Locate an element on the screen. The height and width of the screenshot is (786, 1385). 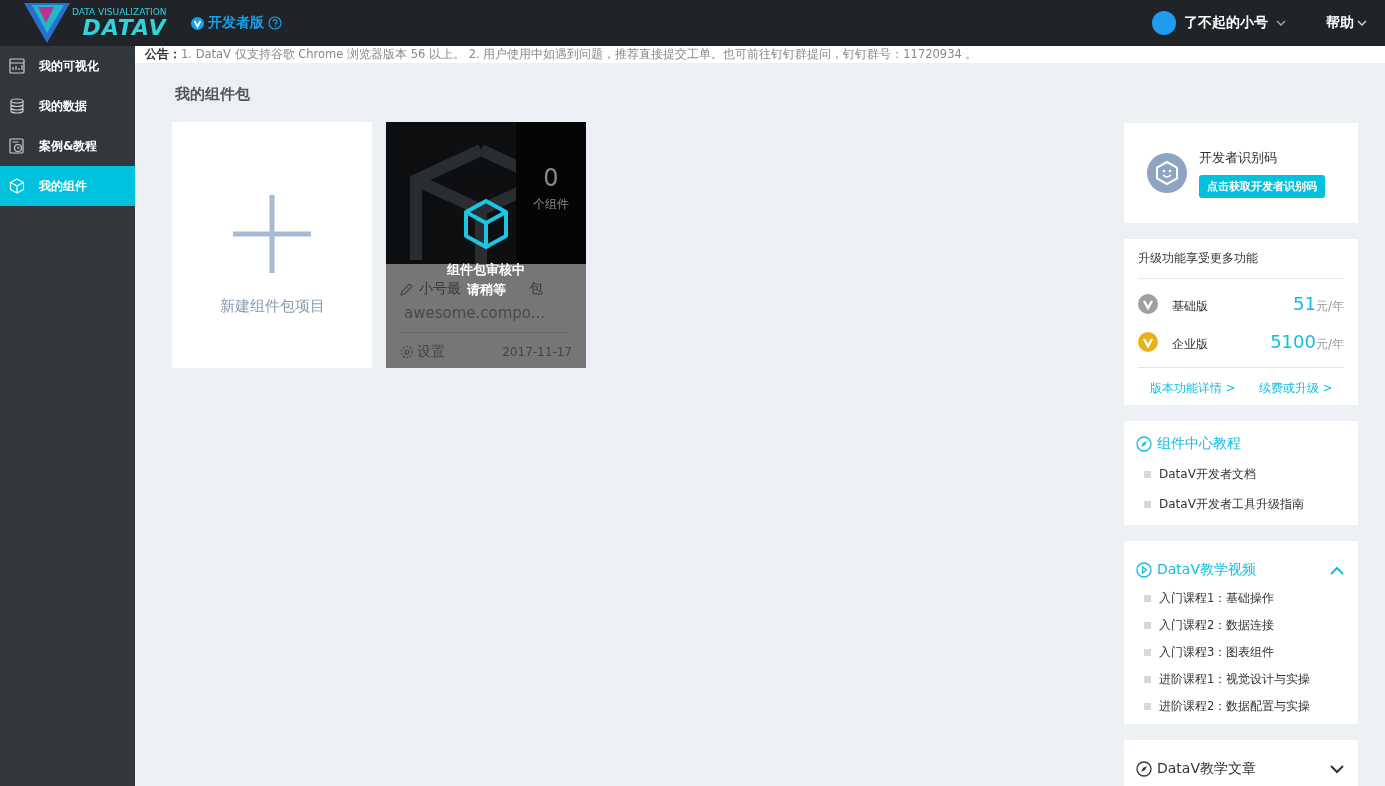
settings-icon is located at coordinates (407, 352).